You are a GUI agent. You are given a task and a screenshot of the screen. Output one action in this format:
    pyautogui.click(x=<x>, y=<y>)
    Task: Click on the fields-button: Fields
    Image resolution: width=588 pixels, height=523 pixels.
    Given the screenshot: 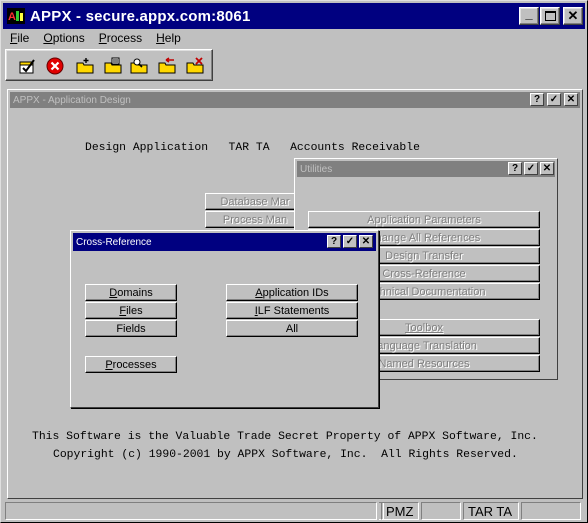 What is the action you would take?
    pyautogui.click(x=131, y=328)
    